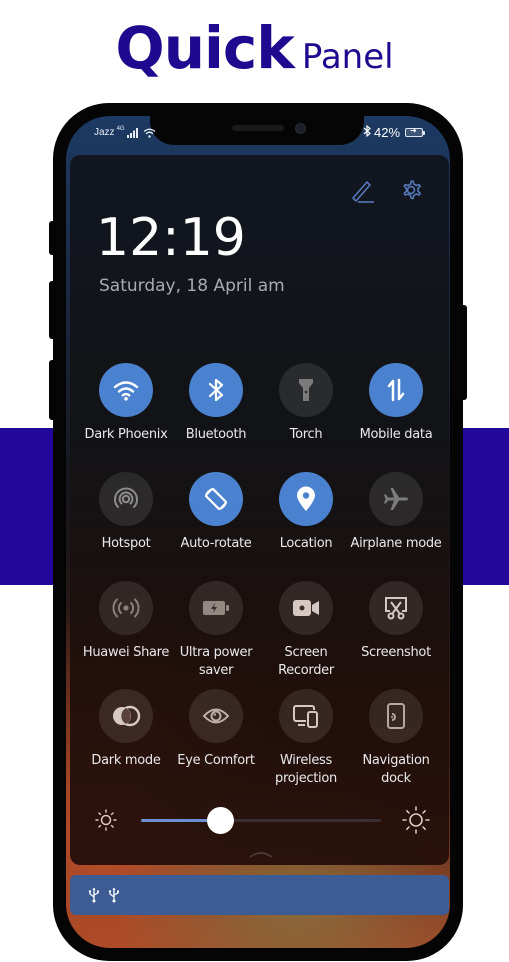 The height and width of the screenshot is (962, 509). I want to click on banner-title-bold: Quick, so click(204, 48).